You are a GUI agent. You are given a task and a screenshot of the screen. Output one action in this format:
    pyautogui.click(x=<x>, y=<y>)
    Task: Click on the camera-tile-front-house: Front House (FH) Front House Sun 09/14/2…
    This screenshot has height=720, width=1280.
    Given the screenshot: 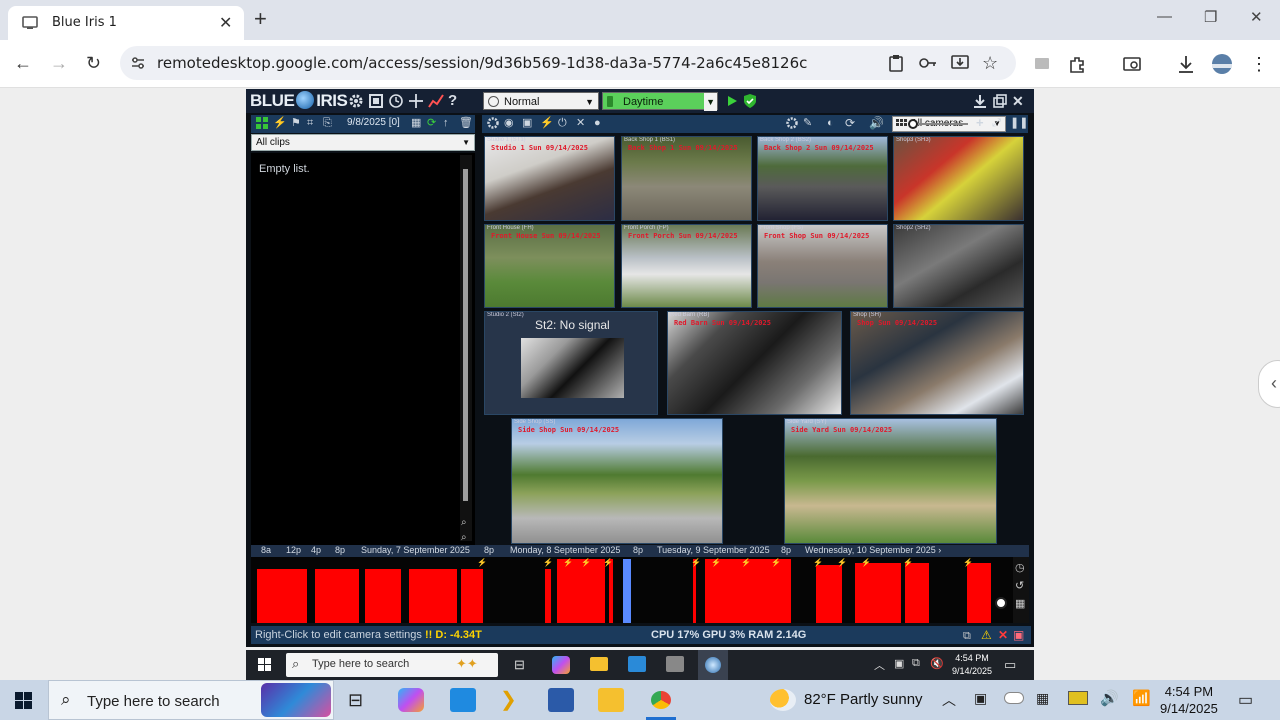 What is the action you would take?
    pyautogui.click(x=549, y=266)
    